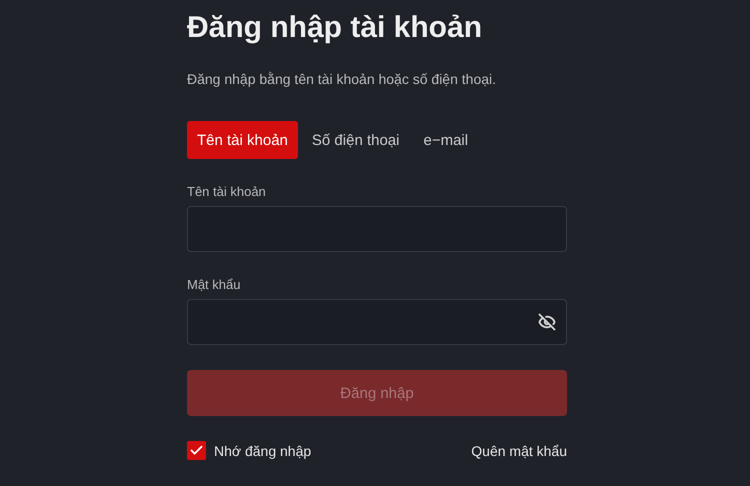  Describe the element at coordinates (341, 79) in the screenshot. I see `subtitle: Đăng nhập bằng tên tài khoản hoặc số điện thoại.` at that location.